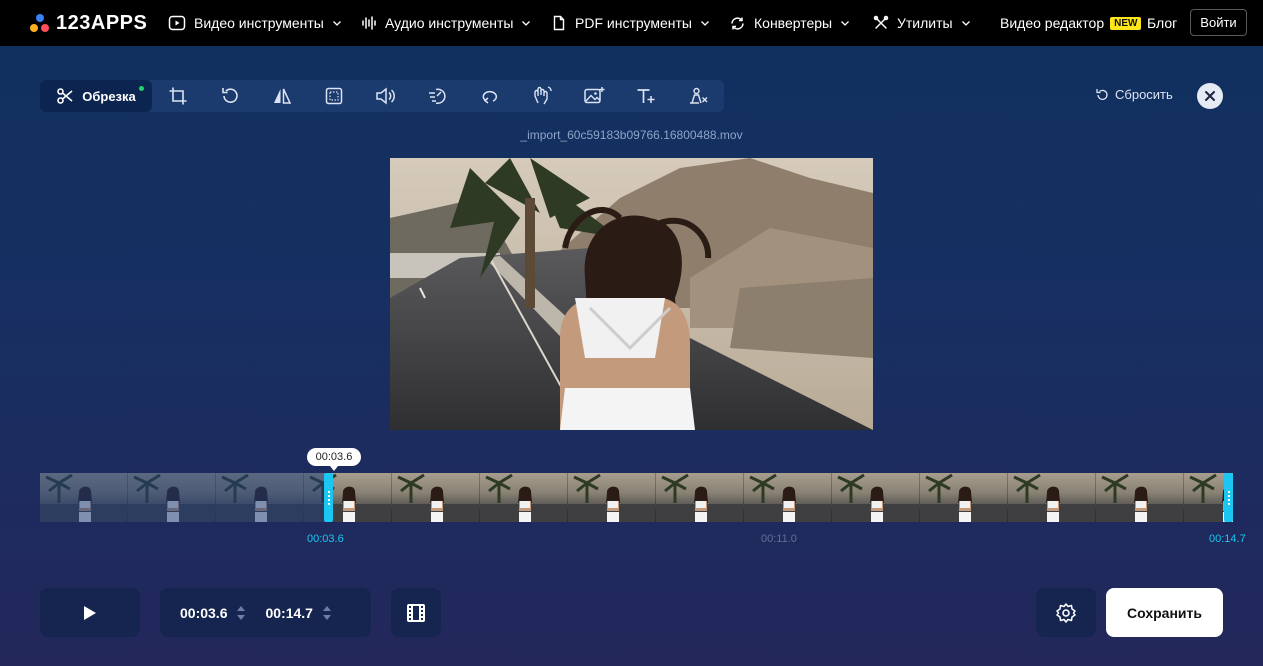 This screenshot has height=666, width=1263. Describe the element at coordinates (1218, 22) in the screenshot. I see `login-button: Войти` at that location.